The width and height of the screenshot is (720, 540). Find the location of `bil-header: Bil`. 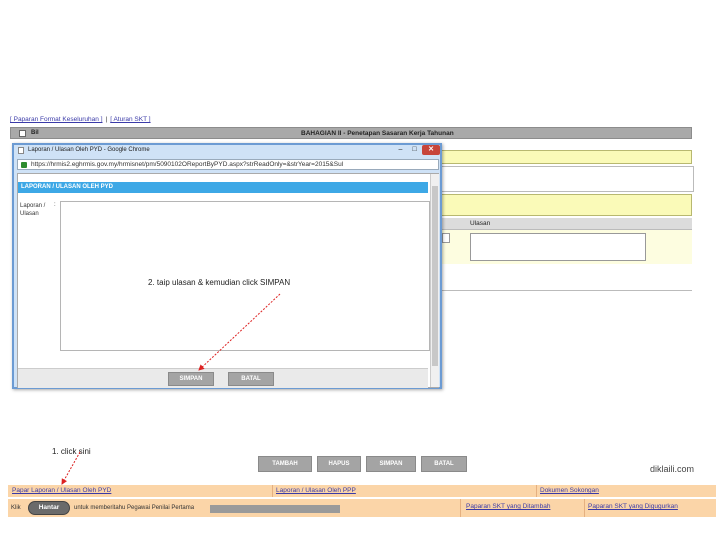

bil-header: Bil is located at coordinates (35, 133).